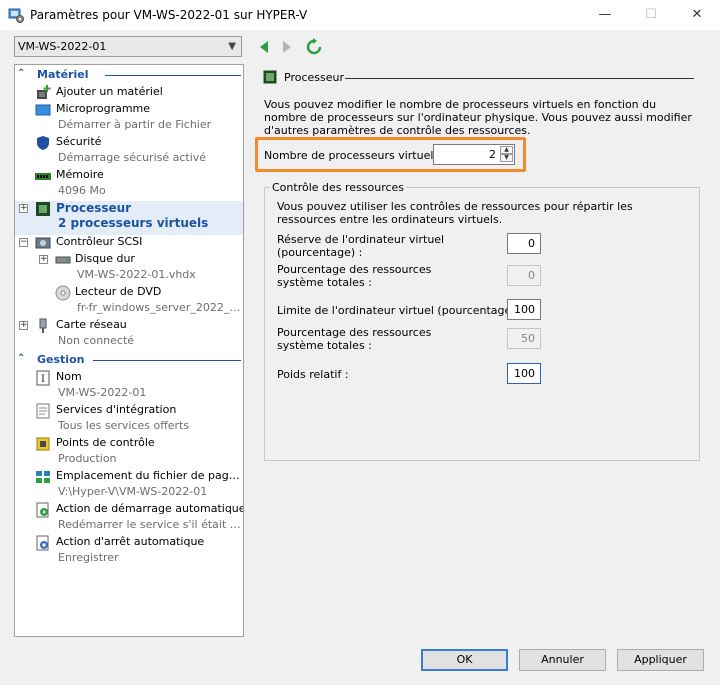 The width and height of the screenshot is (720, 685). I want to click on minimize-button: —, so click(605, 15).